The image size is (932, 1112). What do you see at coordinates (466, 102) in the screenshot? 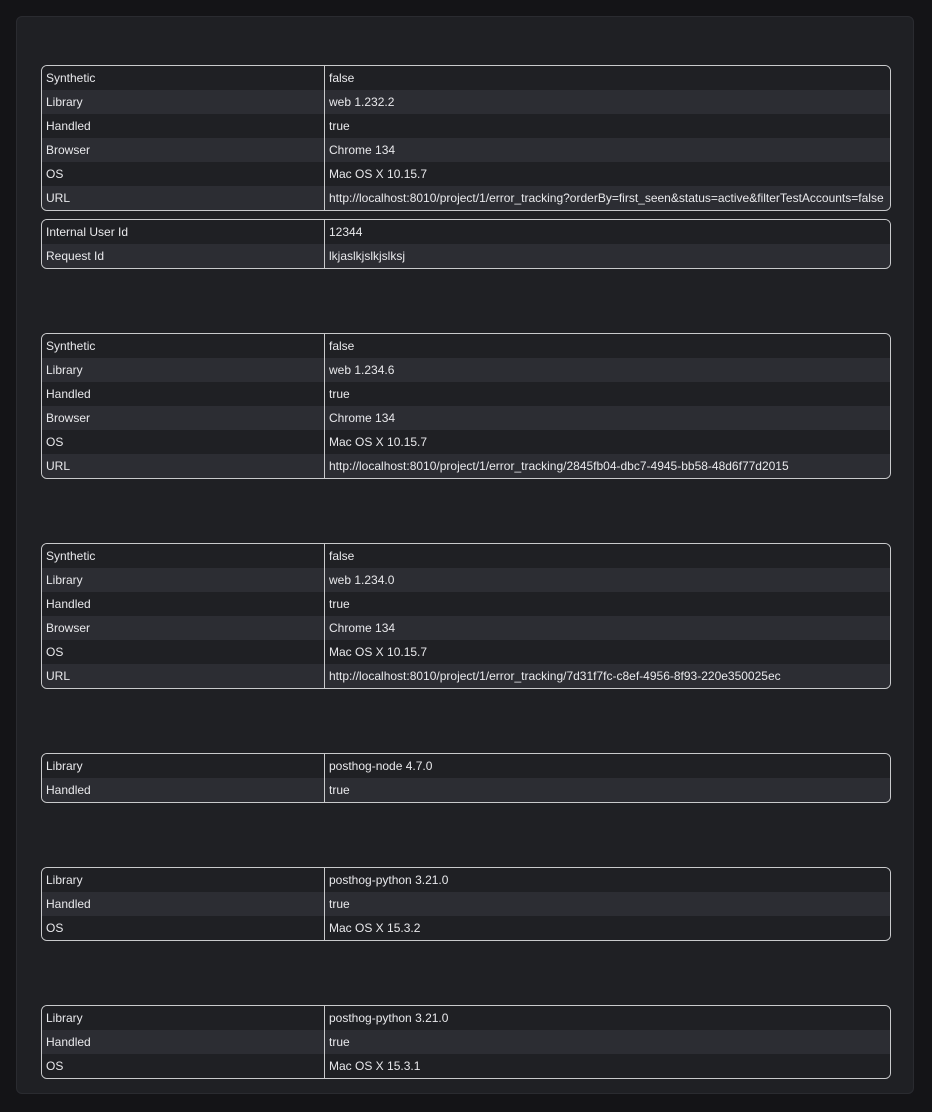
I see `property-row: Library web 1.232.2` at bounding box center [466, 102].